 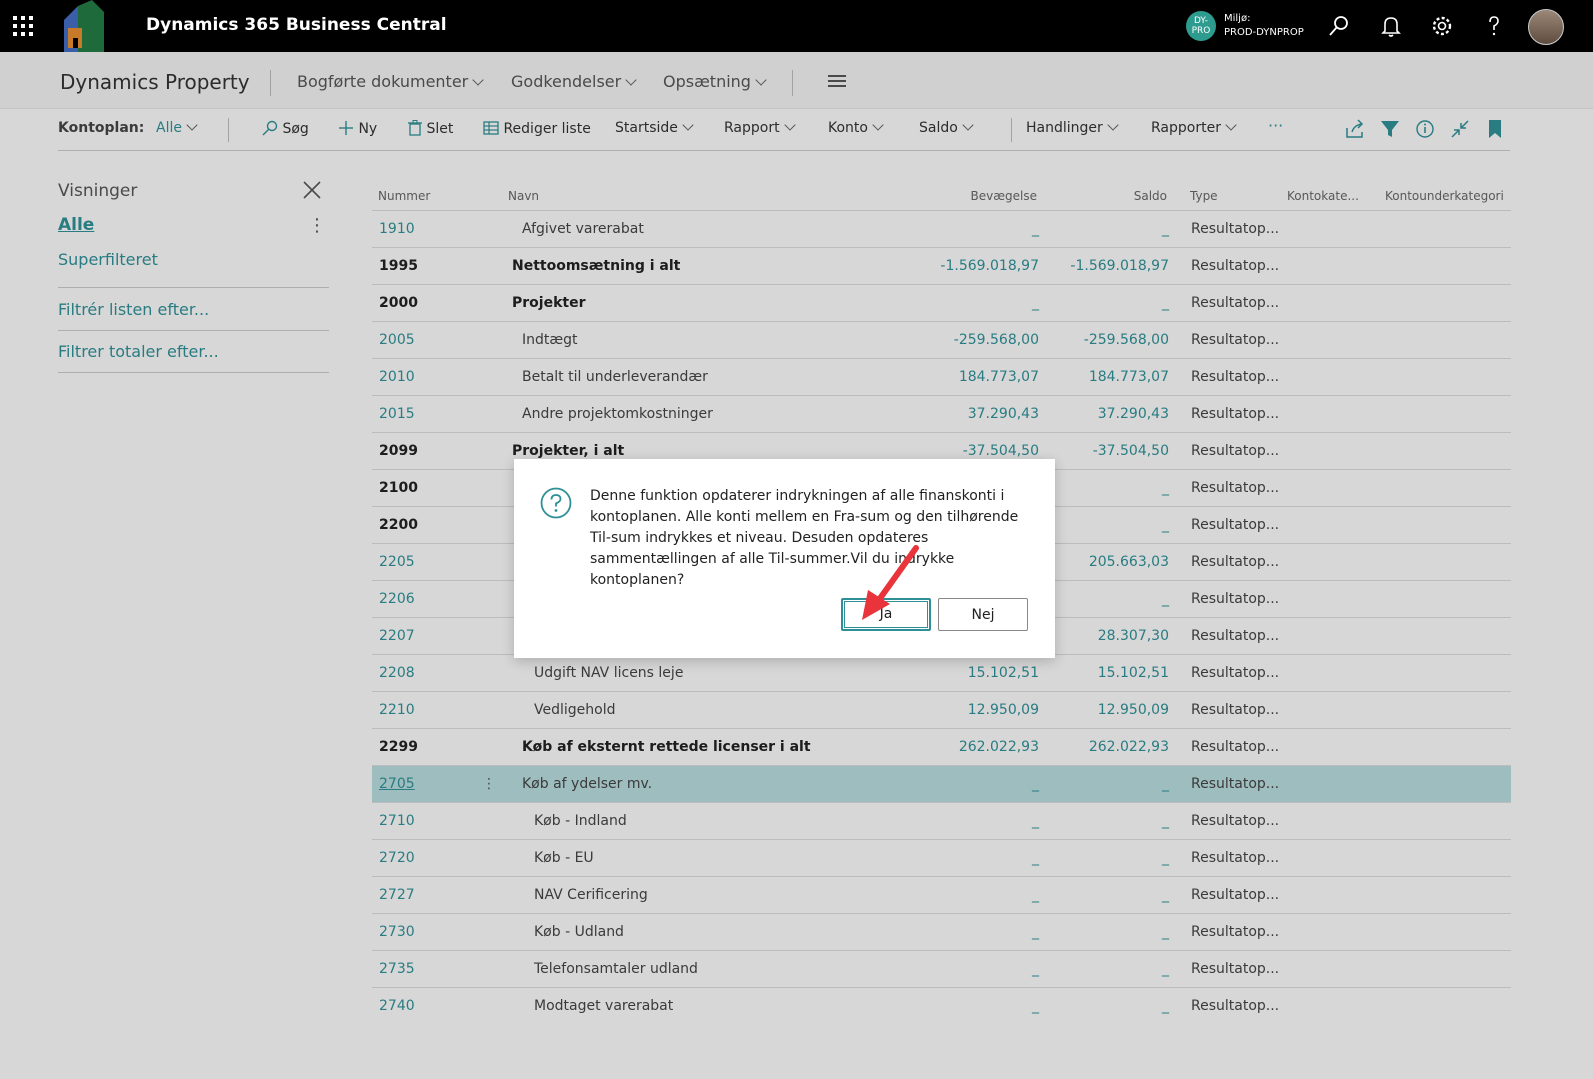 I want to click on account-movement: -1.569.018,97, so click(x=989, y=266).